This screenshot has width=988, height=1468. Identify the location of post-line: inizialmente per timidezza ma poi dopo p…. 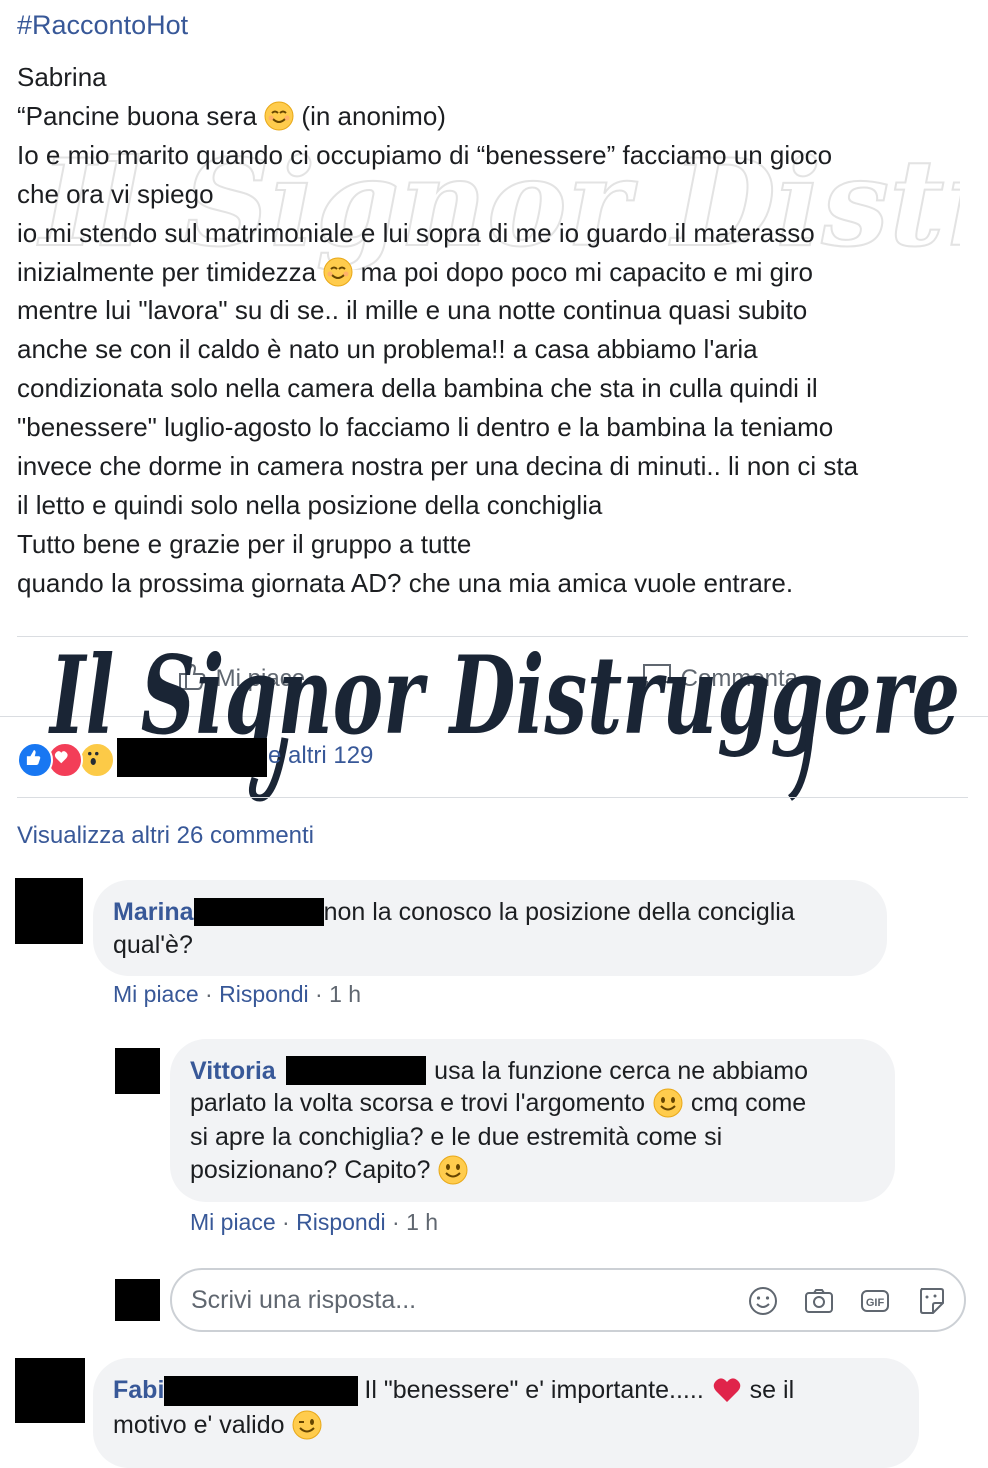
(415, 271).